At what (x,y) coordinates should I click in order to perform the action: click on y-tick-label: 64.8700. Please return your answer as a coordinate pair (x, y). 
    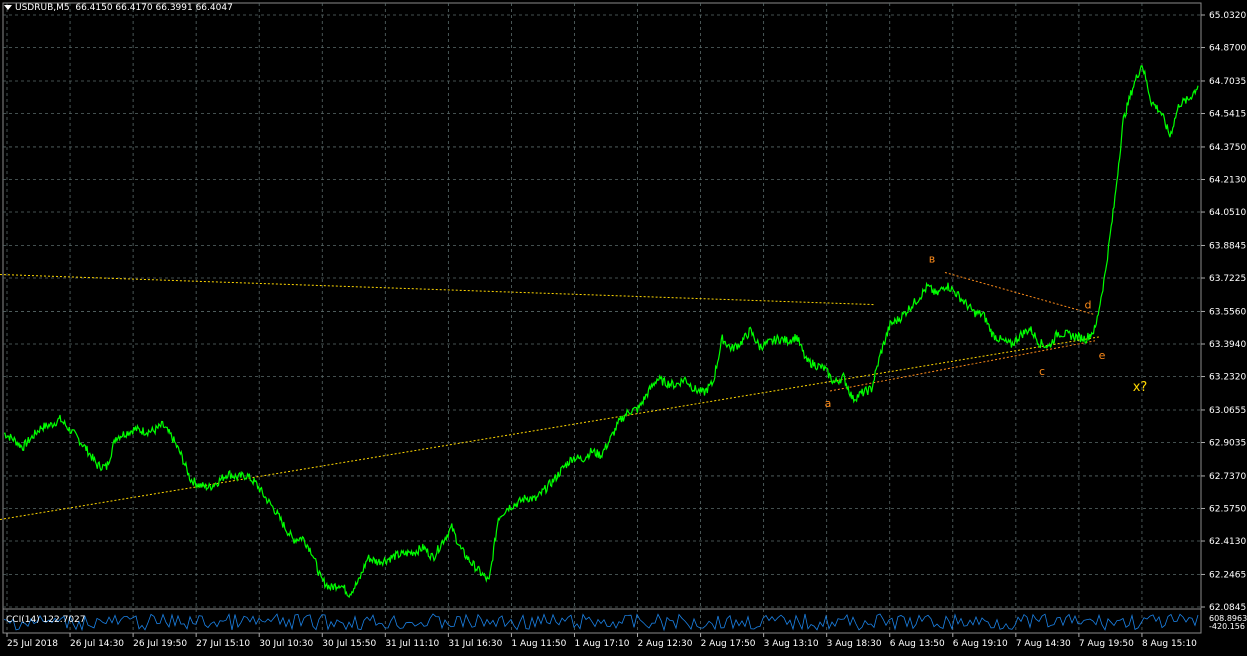
    Looking at the image, I should click on (1227, 49).